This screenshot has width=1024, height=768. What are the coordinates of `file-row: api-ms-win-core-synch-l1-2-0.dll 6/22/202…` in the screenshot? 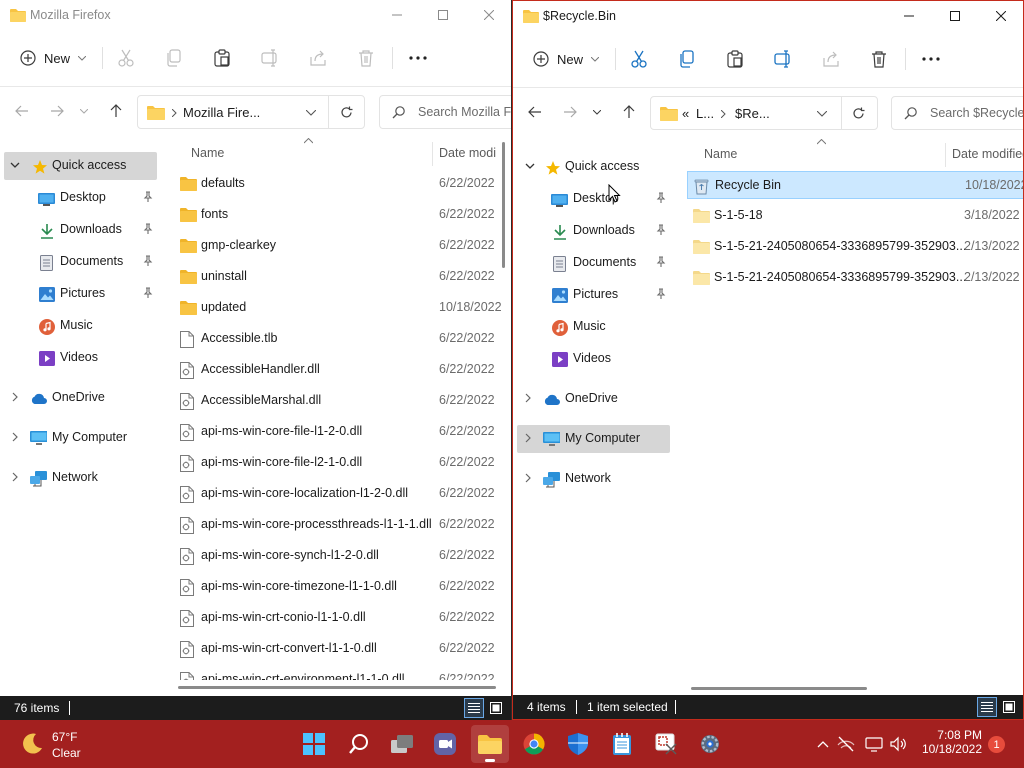 It's located at (340, 556).